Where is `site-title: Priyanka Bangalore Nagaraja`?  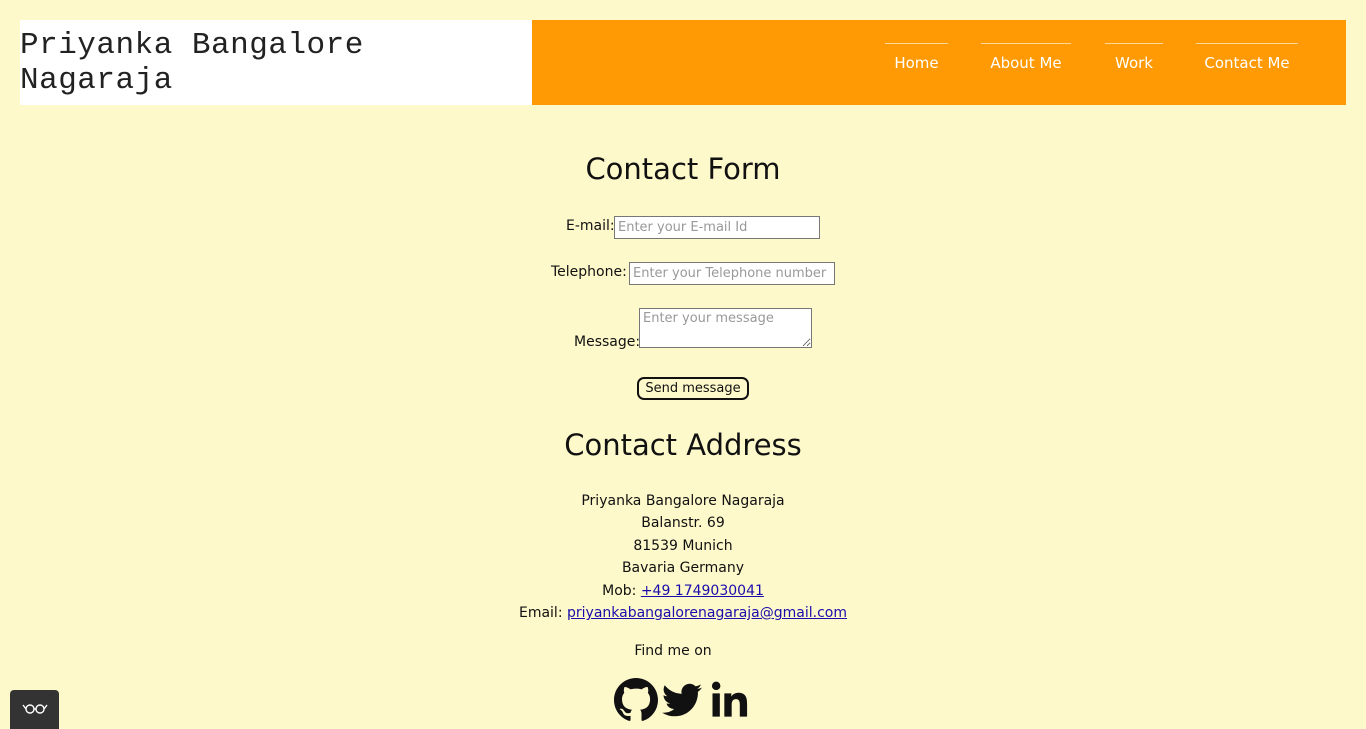 site-title: Priyanka Bangalore Nagaraja is located at coordinates (276, 62).